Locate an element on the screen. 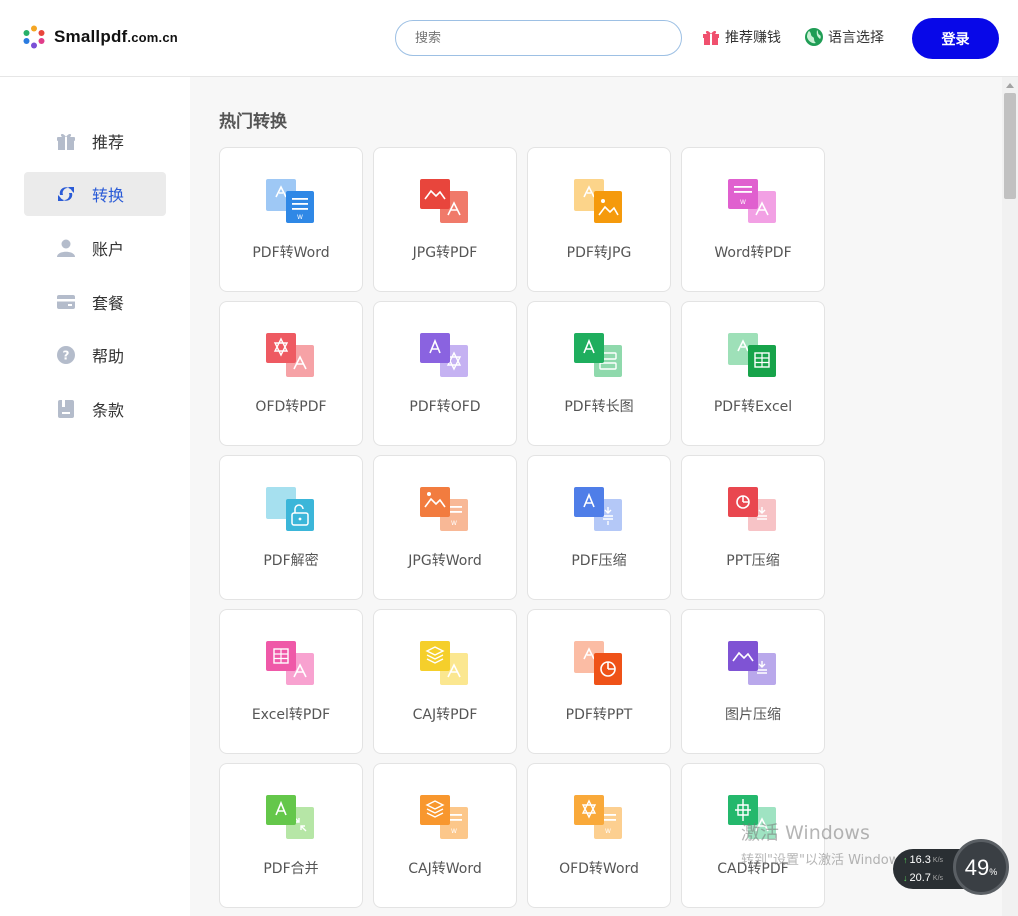 The image size is (1018, 916). tool-label: OFD转PDF is located at coordinates (291, 407).